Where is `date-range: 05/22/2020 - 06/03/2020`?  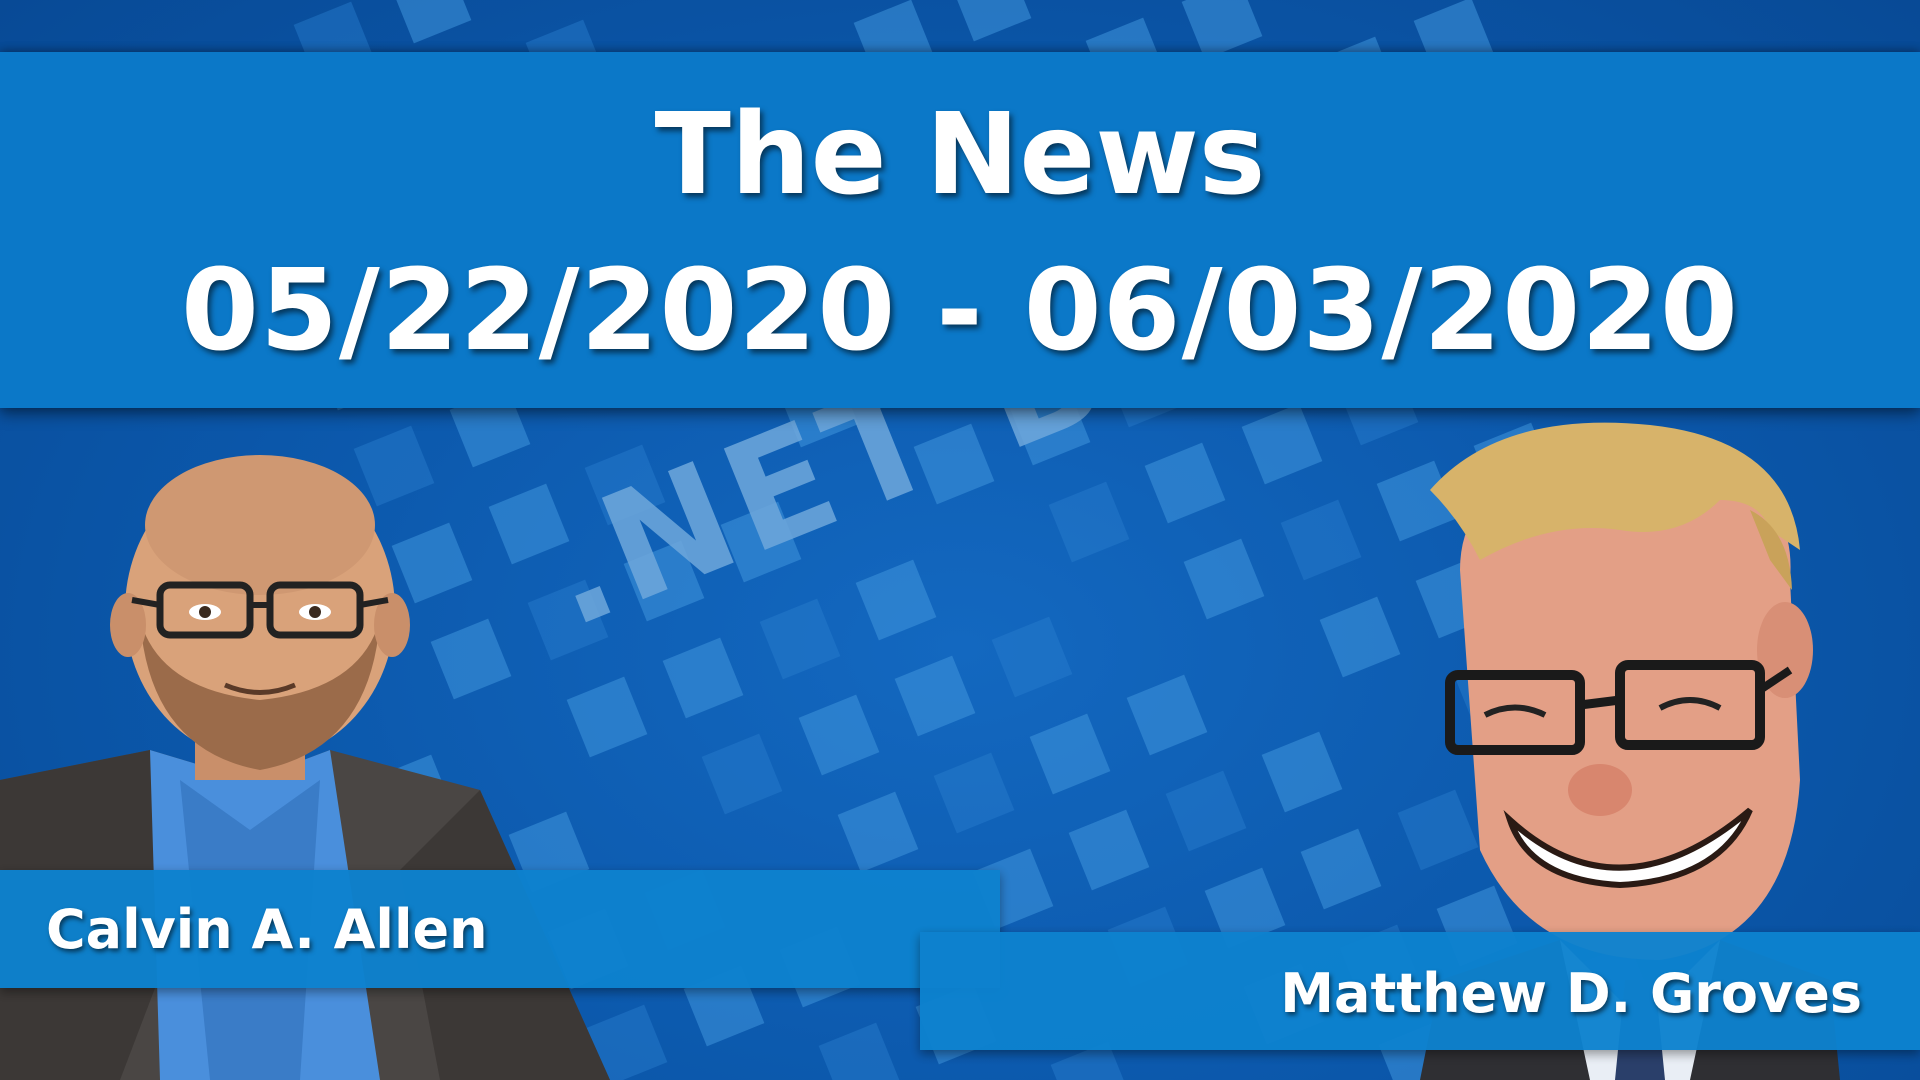
date-range: 05/22/2020 - 06/03/2020 is located at coordinates (960, 311).